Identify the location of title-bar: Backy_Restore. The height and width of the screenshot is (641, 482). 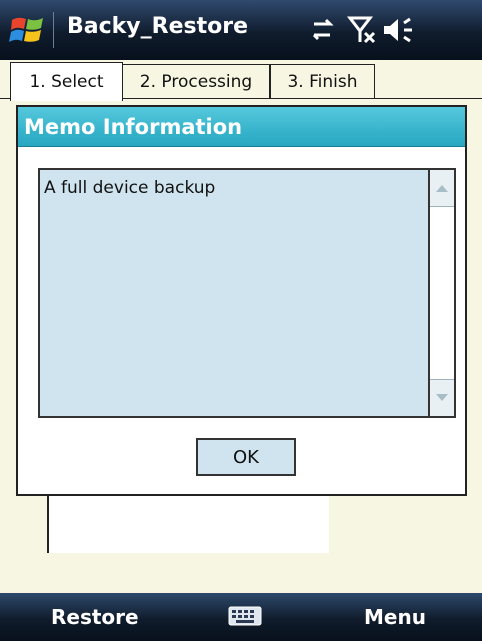
(241, 30).